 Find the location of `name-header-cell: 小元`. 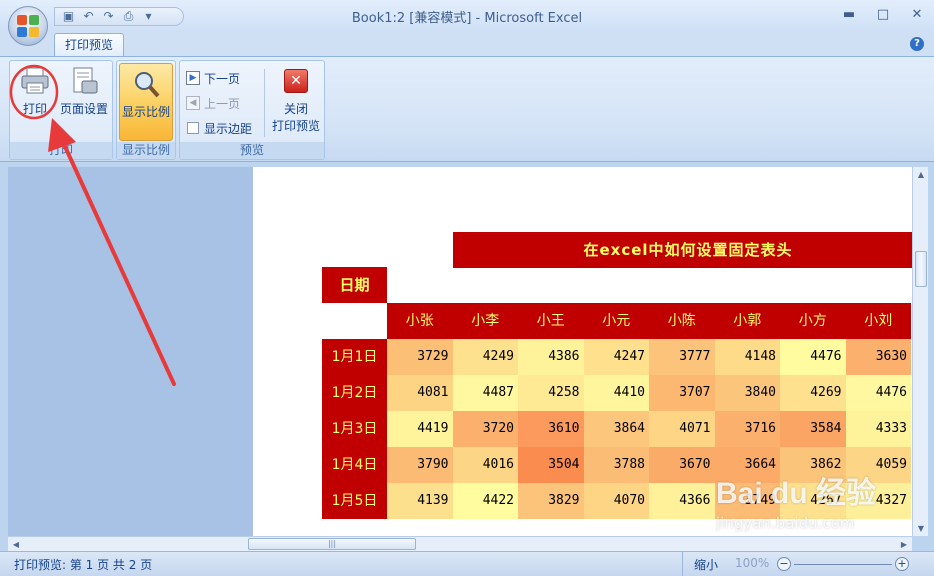

name-header-cell: 小元 is located at coordinates (616, 321).